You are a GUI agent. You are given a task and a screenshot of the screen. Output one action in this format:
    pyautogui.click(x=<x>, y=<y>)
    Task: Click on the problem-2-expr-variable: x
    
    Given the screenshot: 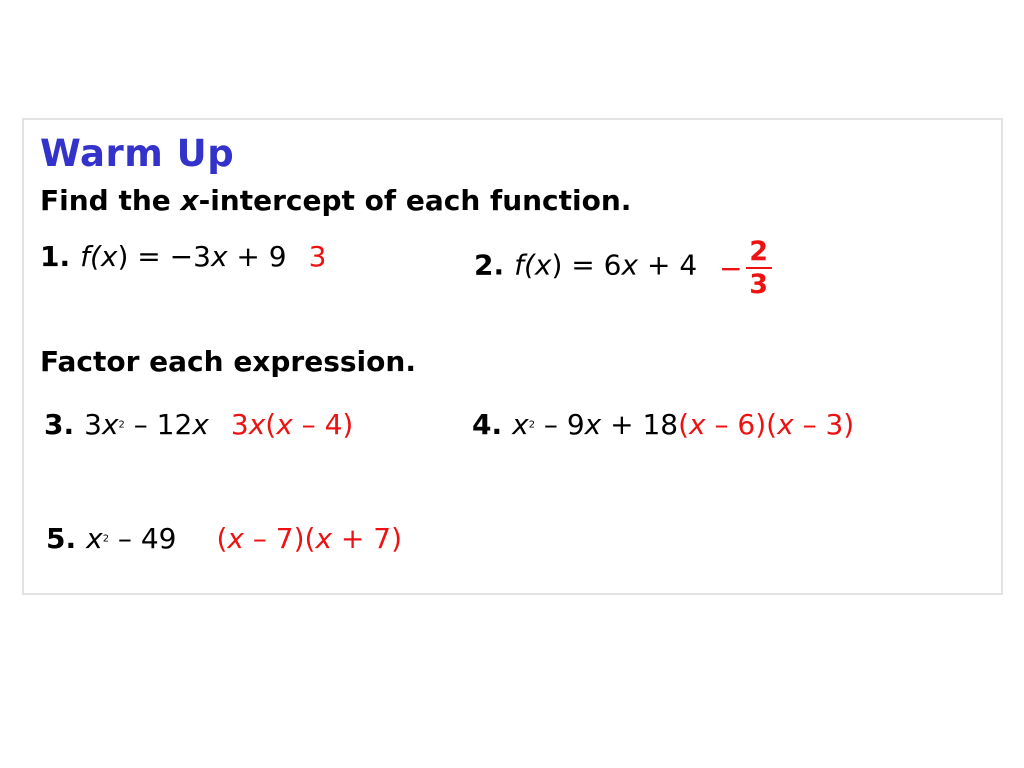 What is the action you would take?
    pyautogui.click(x=543, y=265)
    